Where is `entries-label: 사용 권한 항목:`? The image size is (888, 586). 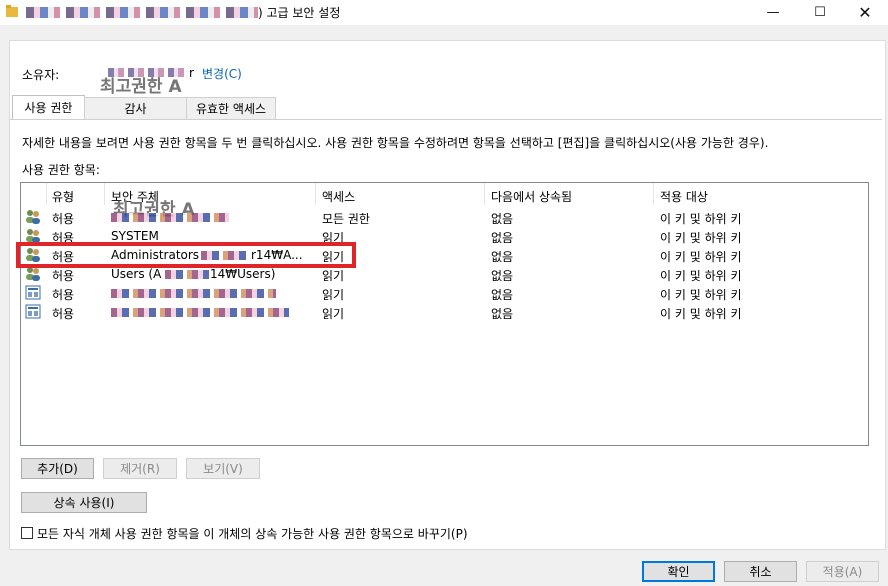
entries-label: 사용 권한 항목: is located at coordinates (61, 170).